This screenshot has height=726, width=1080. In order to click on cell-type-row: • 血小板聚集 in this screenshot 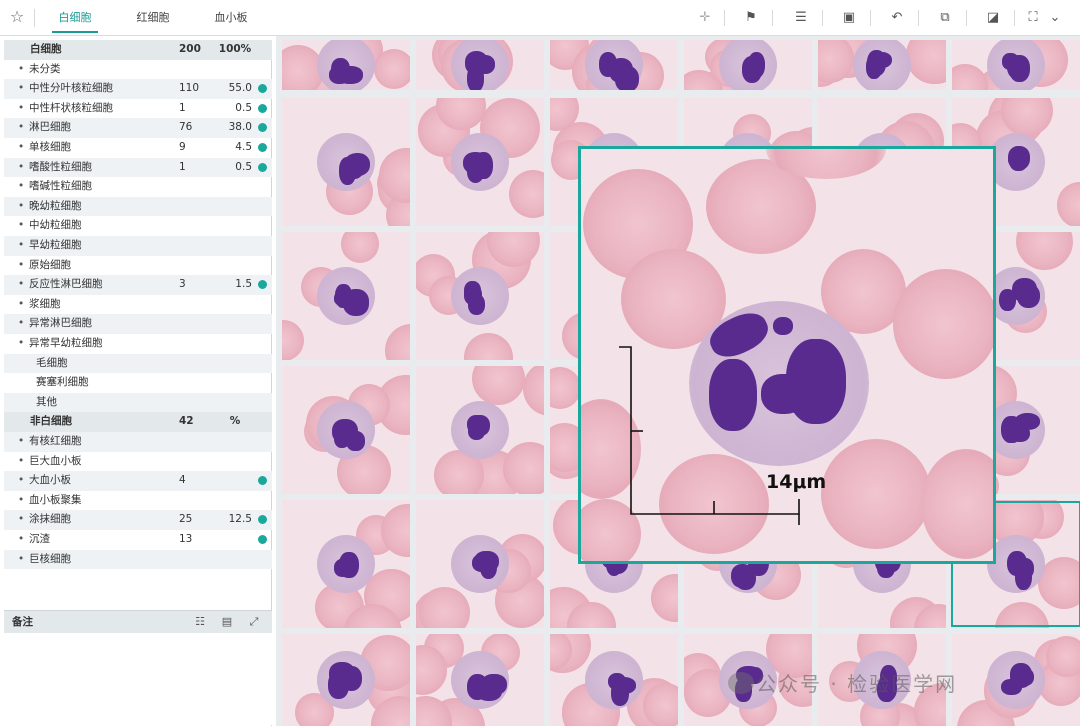, I will do `click(138, 501)`.